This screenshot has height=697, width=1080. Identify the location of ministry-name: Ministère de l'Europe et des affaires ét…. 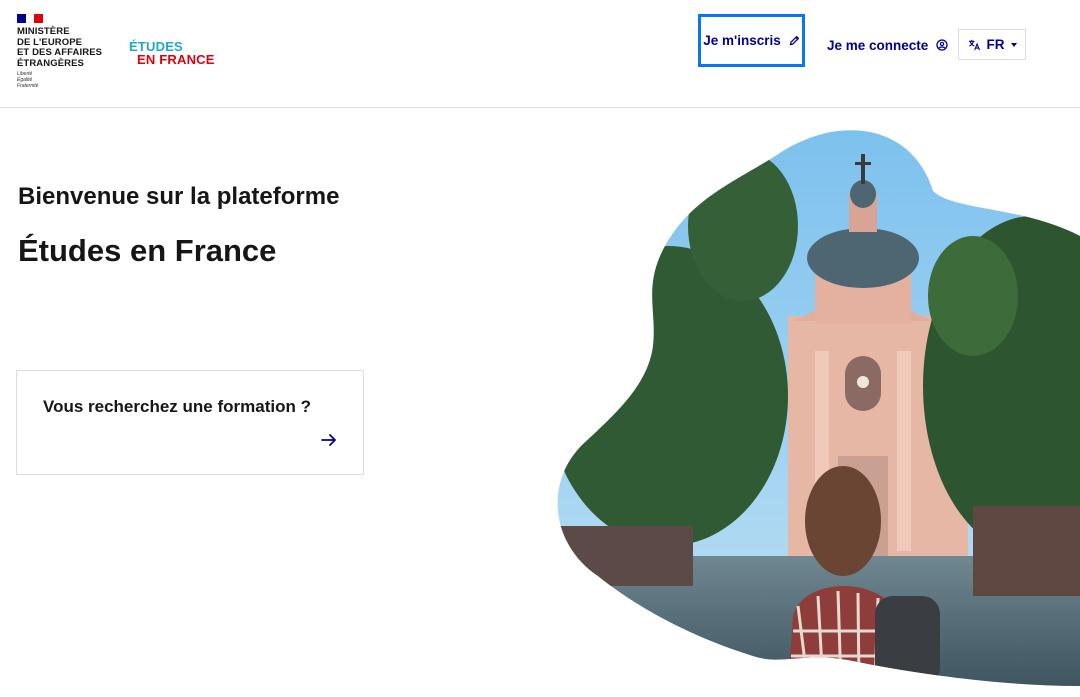
(60, 47).